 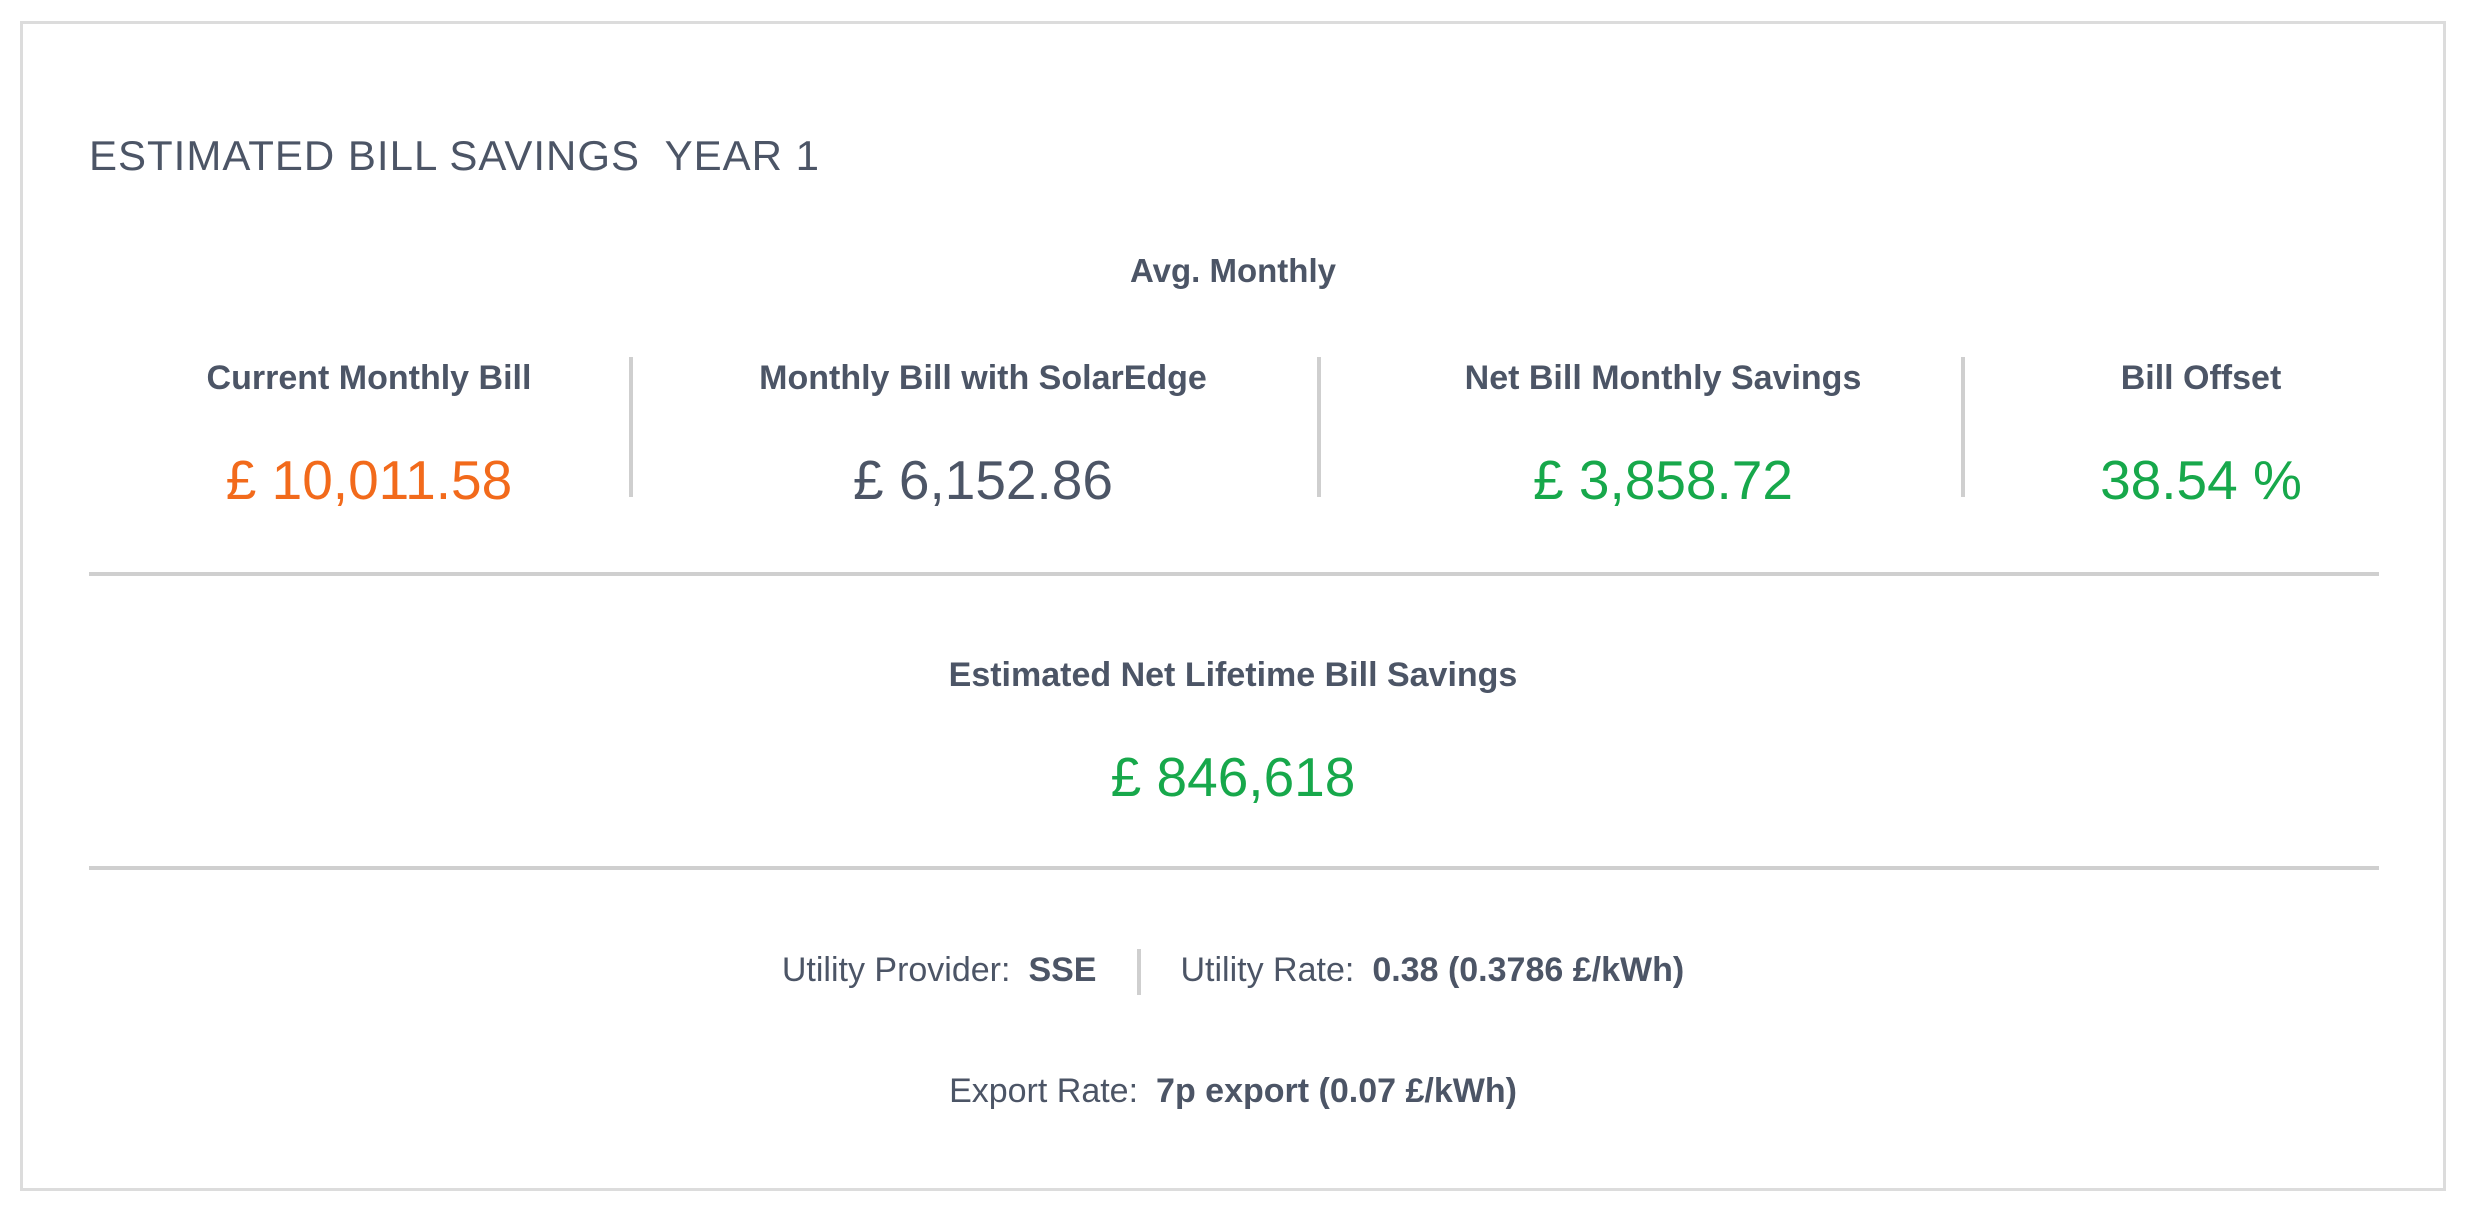 I want to click on metric-label: Current Monthly Bill, so click(x=369, y=378).